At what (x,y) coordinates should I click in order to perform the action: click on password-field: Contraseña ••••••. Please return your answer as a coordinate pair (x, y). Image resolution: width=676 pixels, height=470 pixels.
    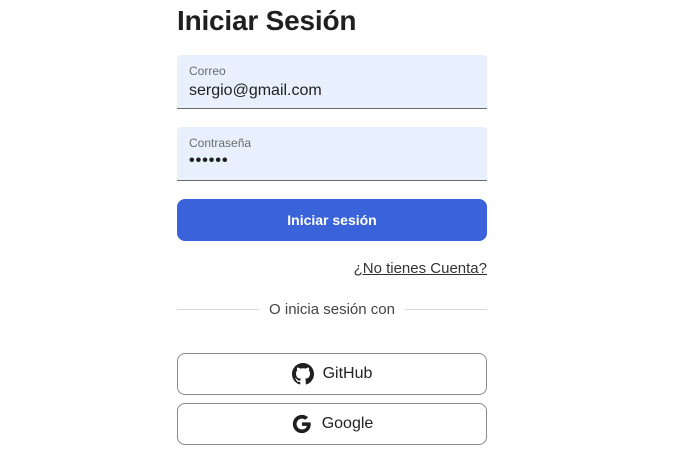
    Looking at the image, I should click on (332, 154).